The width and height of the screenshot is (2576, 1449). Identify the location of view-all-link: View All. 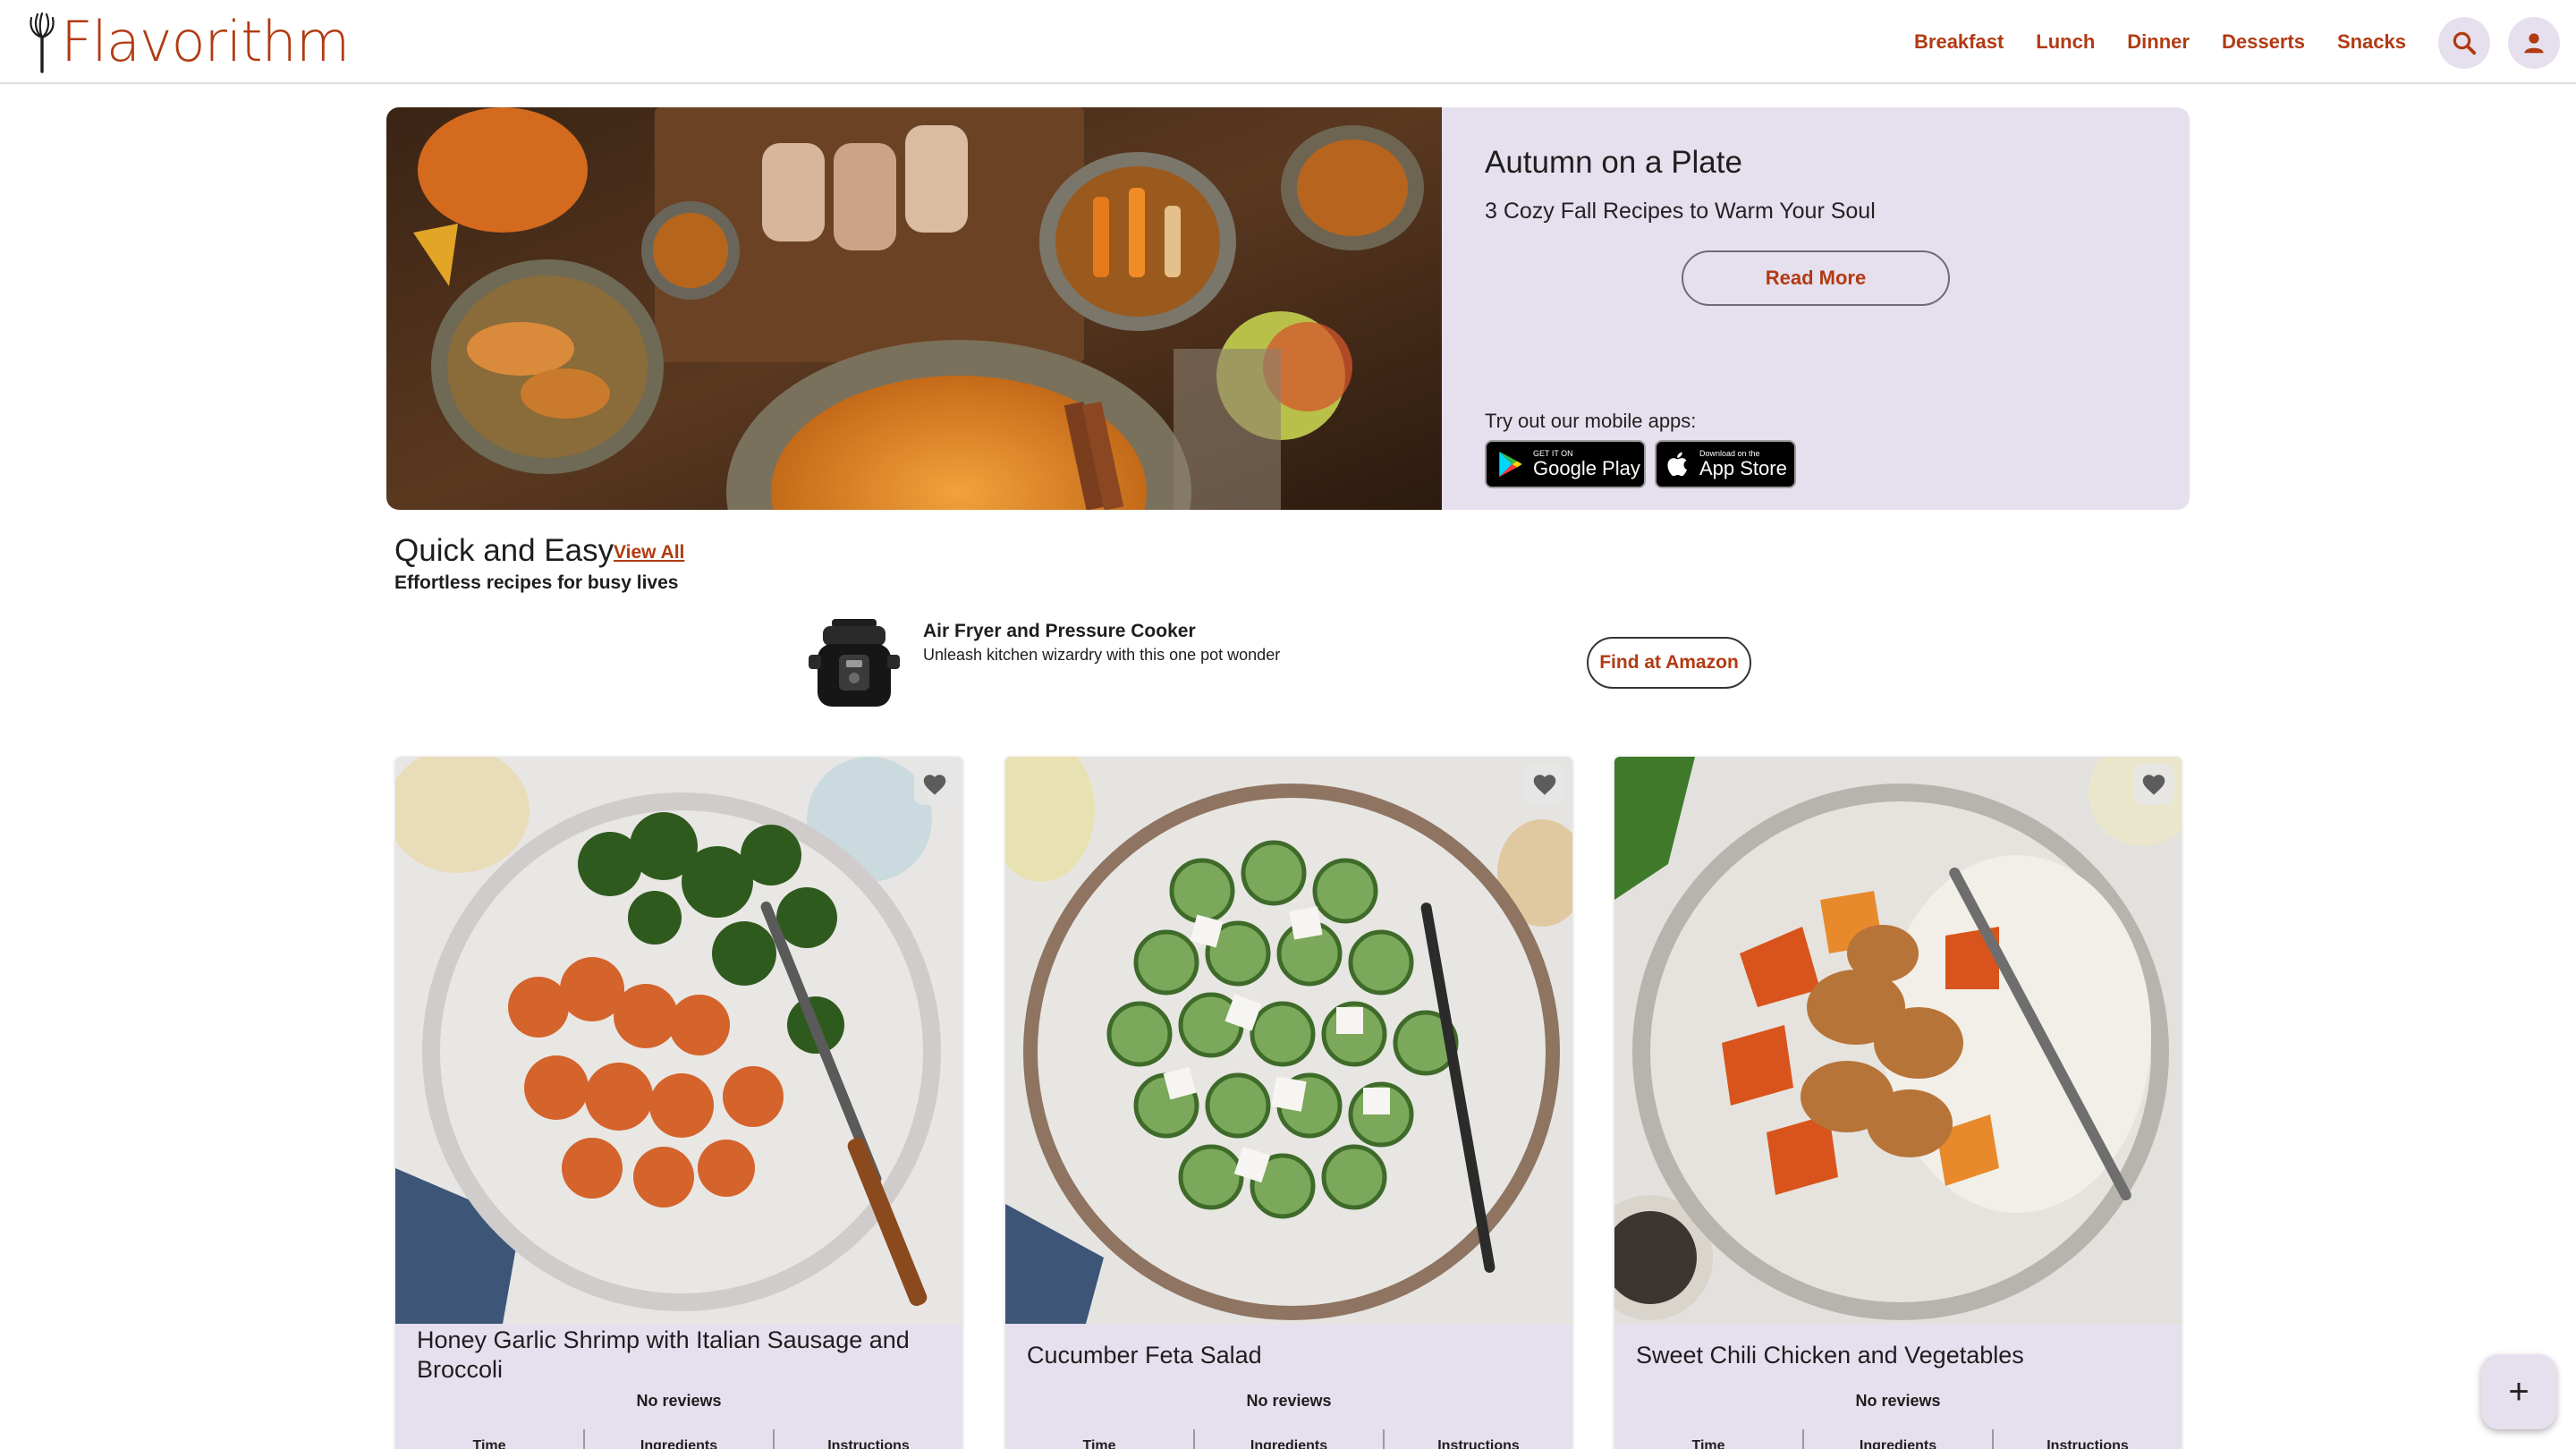
(649, 553).